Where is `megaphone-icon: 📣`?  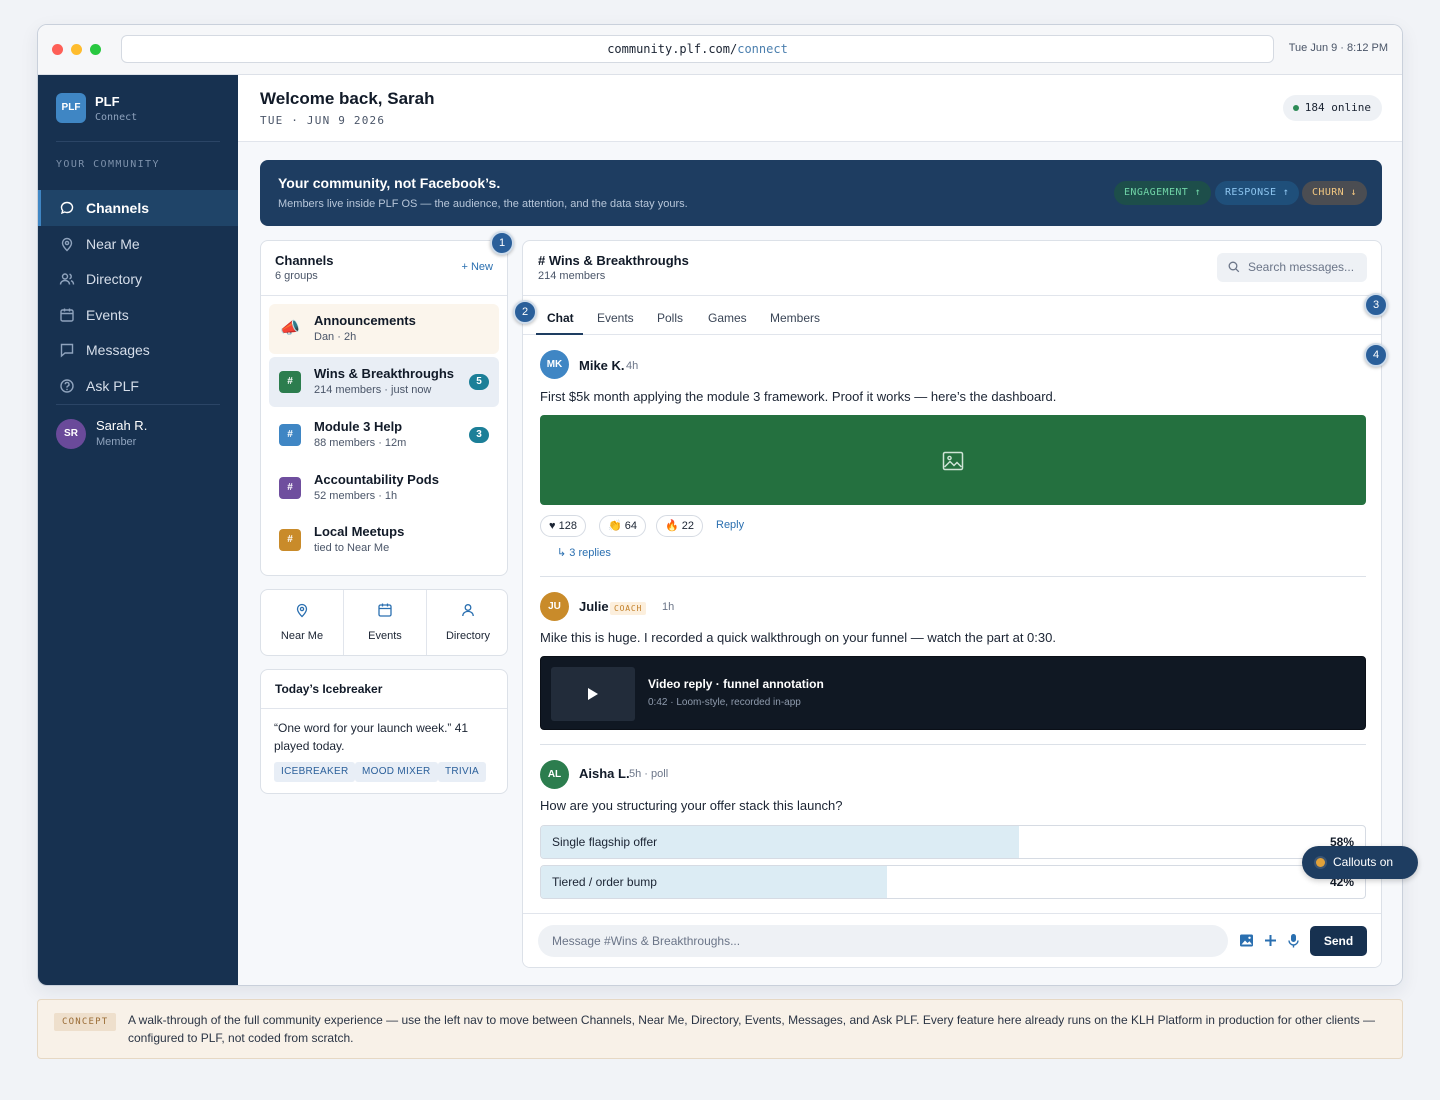
megaphone-icon: 📣 is located at coordinates (290, 328).